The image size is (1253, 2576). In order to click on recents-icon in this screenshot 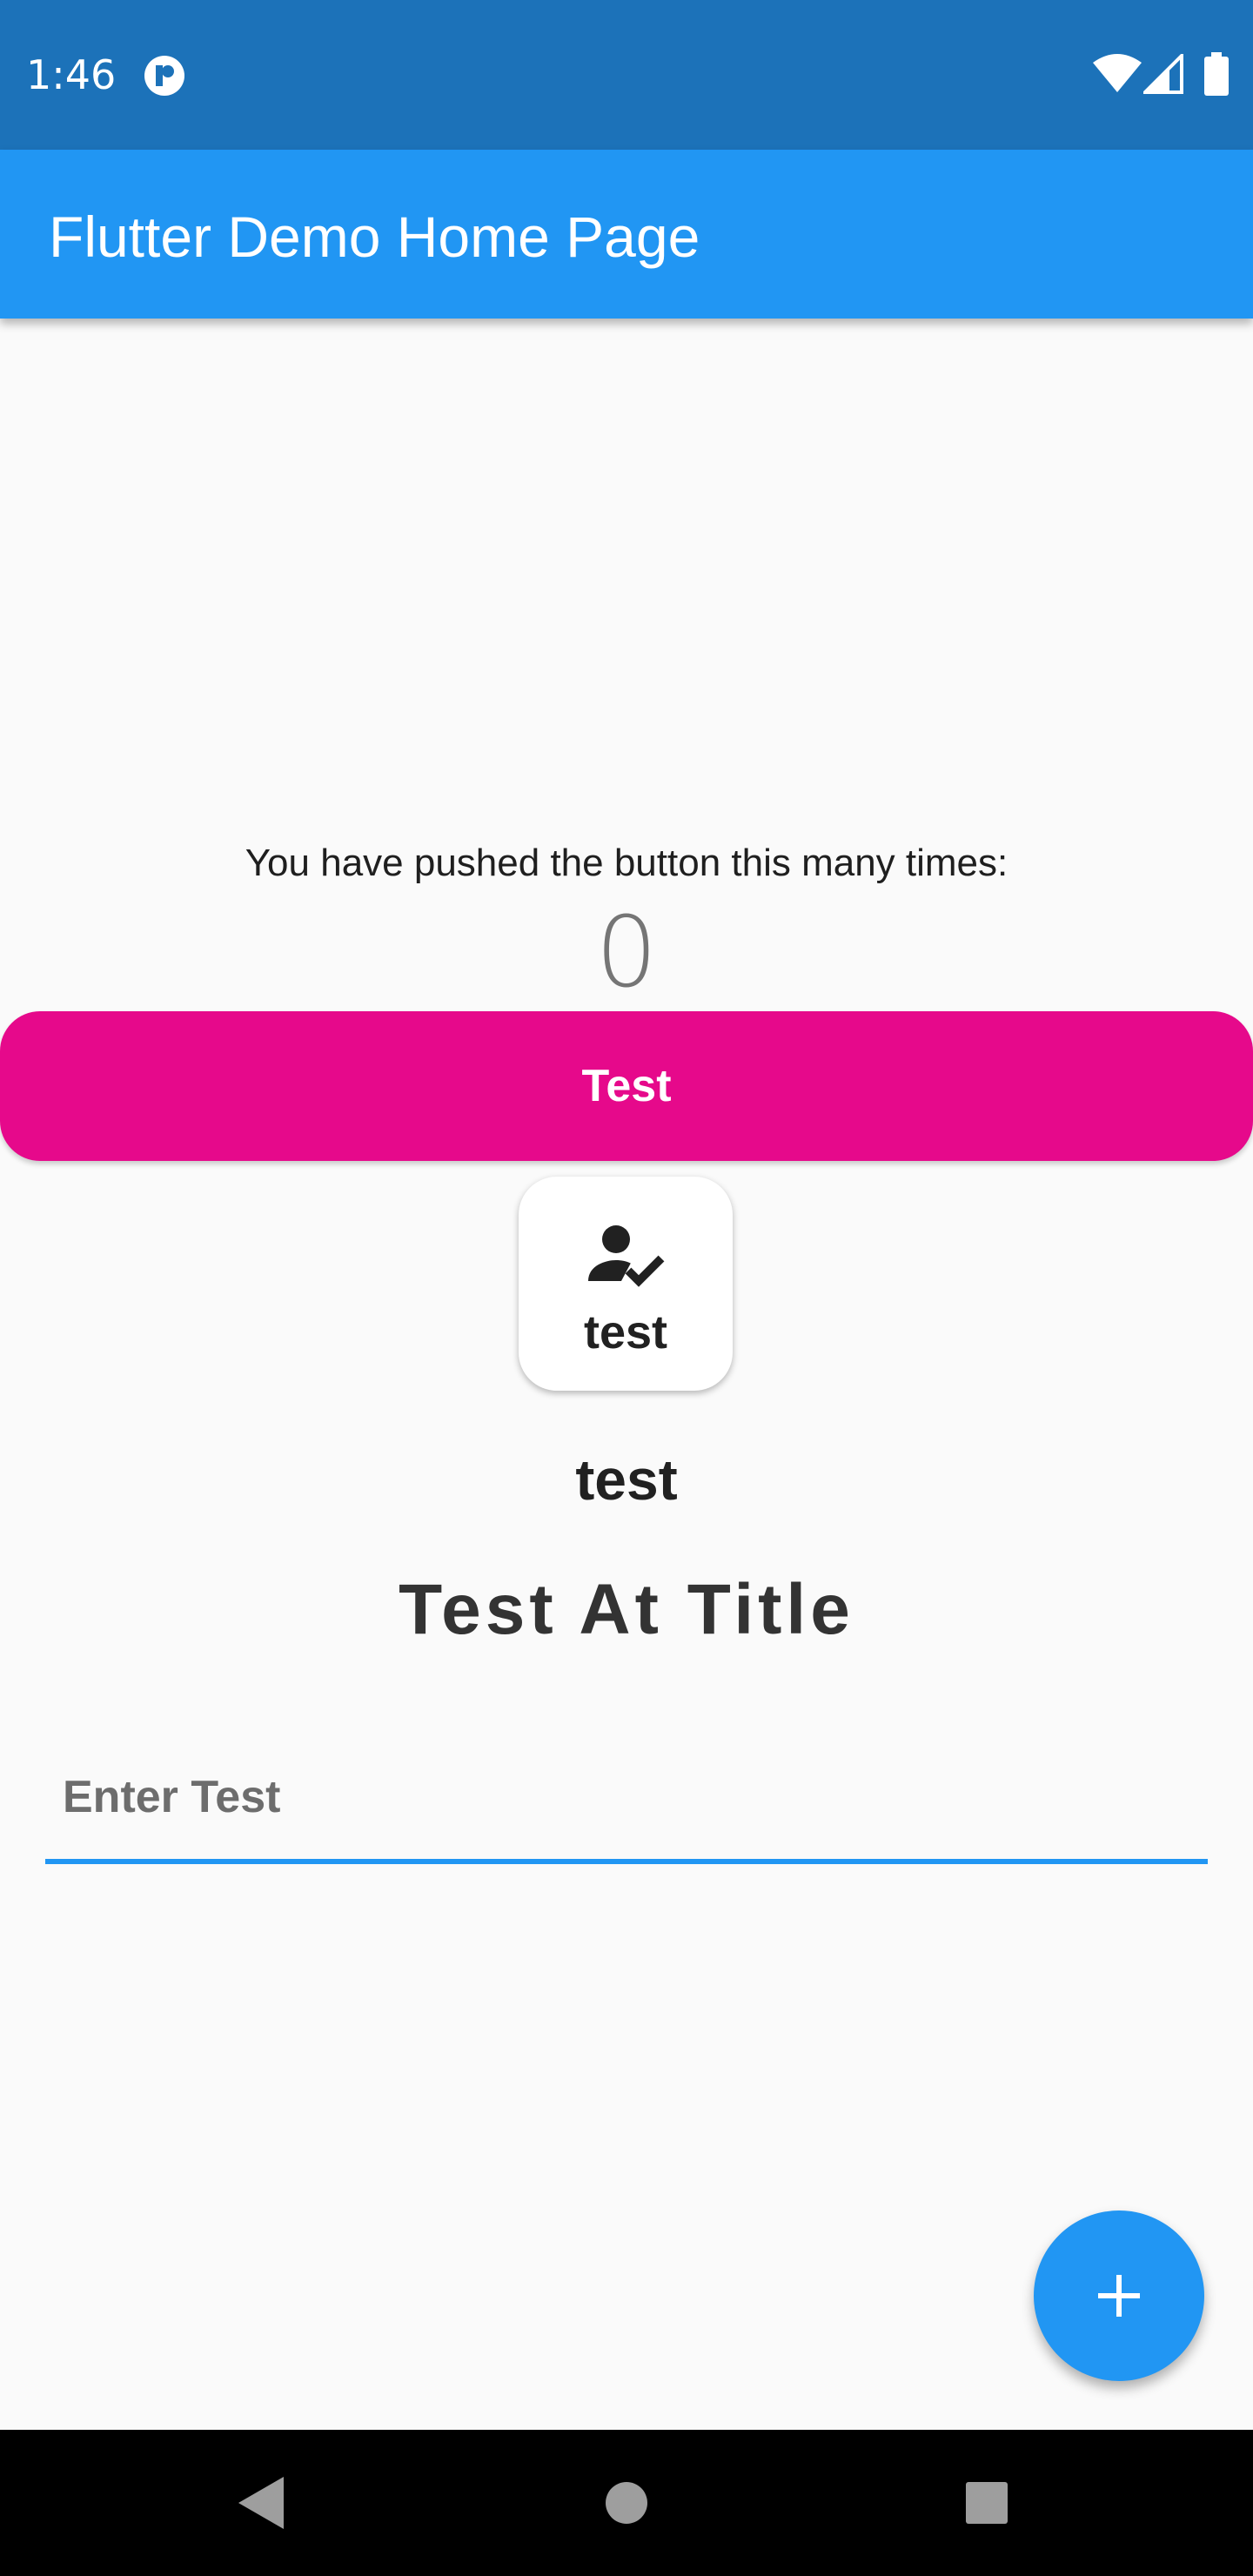, I will do `click(986, 2503)`.